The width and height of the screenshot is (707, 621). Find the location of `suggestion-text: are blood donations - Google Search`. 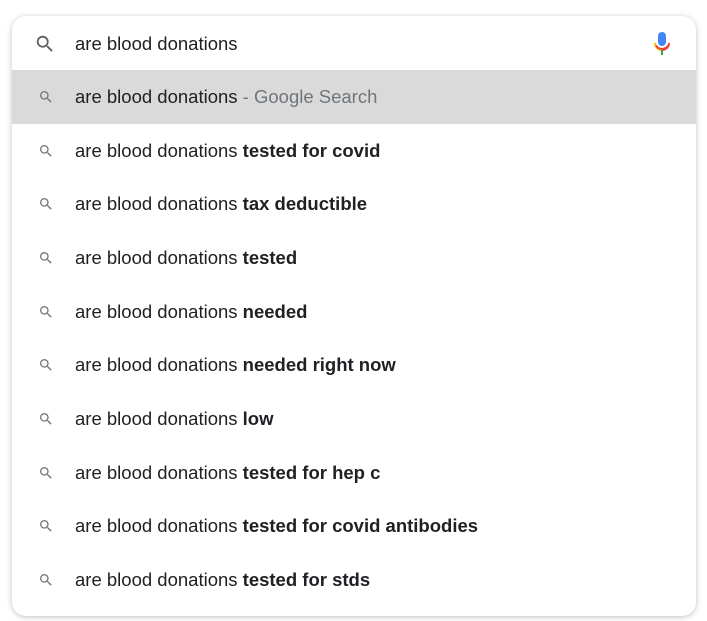

suggestion-text: are blood donations - Google Search is located at coordinates (226, 97).